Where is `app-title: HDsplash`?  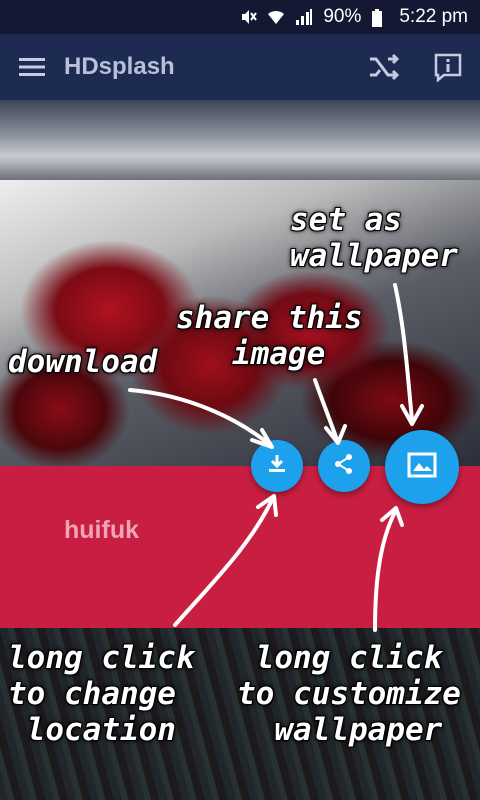
app-title: HDsplash is located at coordinates (119, 66).